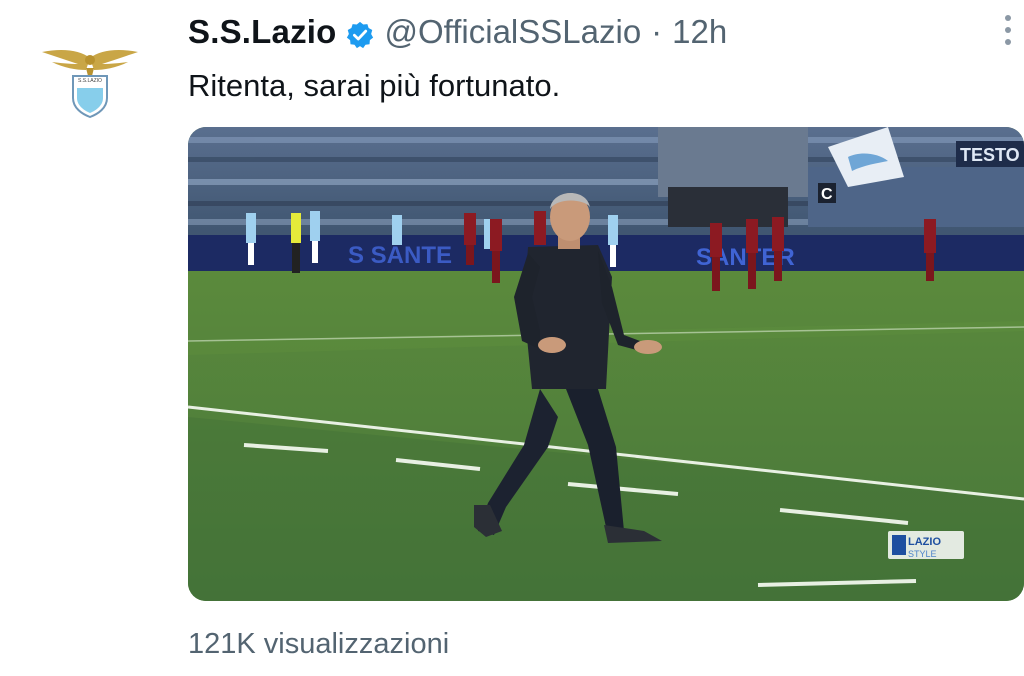  I want to click on watermark-top: LAZIO, so click(924, 542).